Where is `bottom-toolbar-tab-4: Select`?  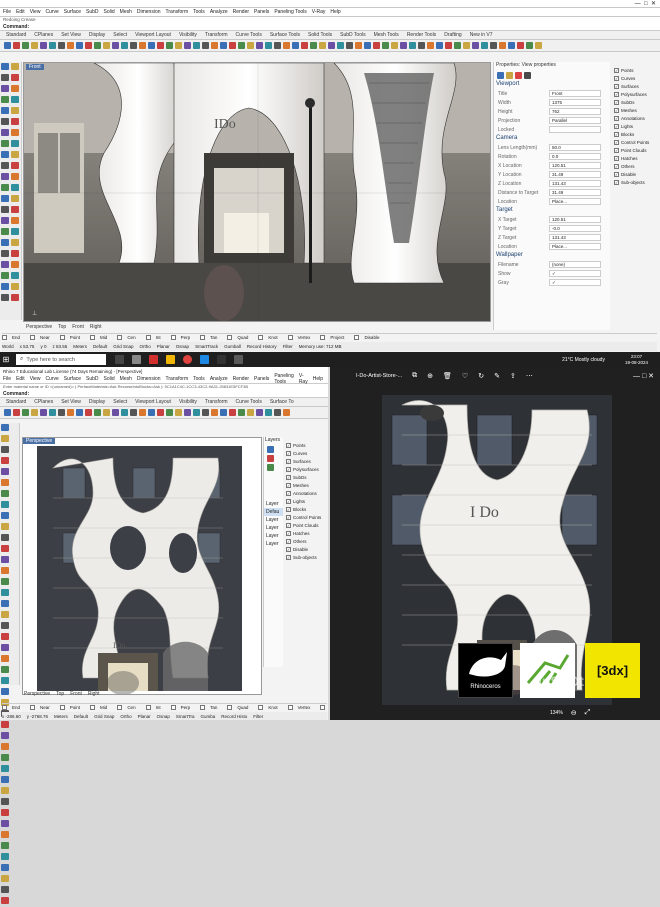 bottom-toolbar-tab-4: Select is located at coordinates (120, 402).